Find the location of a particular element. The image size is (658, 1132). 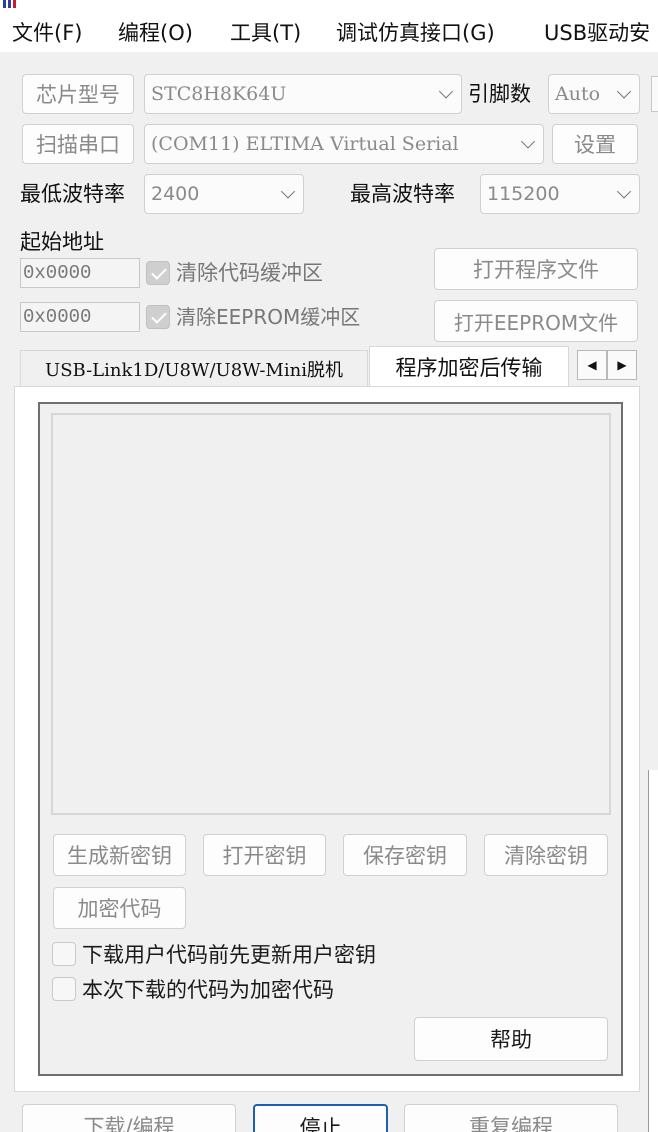

port-value: (COM11) ELTIMA Virtual Serial is located at coordinates (305, 144).